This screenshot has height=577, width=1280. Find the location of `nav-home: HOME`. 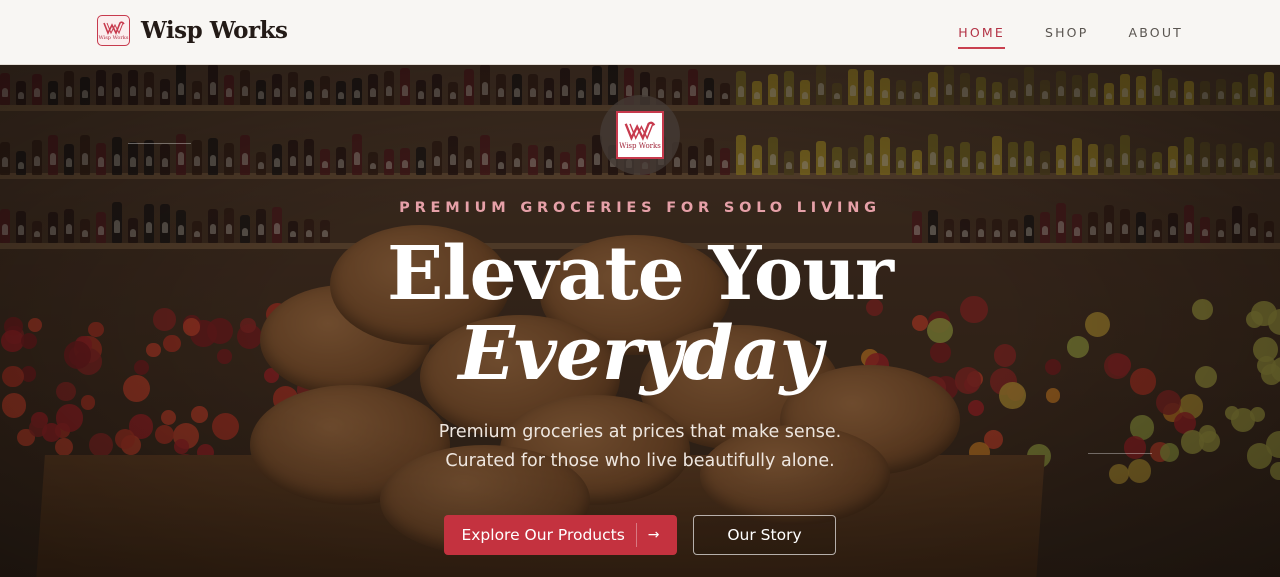

nav-home: HOME is located at coordinates (981, 35).